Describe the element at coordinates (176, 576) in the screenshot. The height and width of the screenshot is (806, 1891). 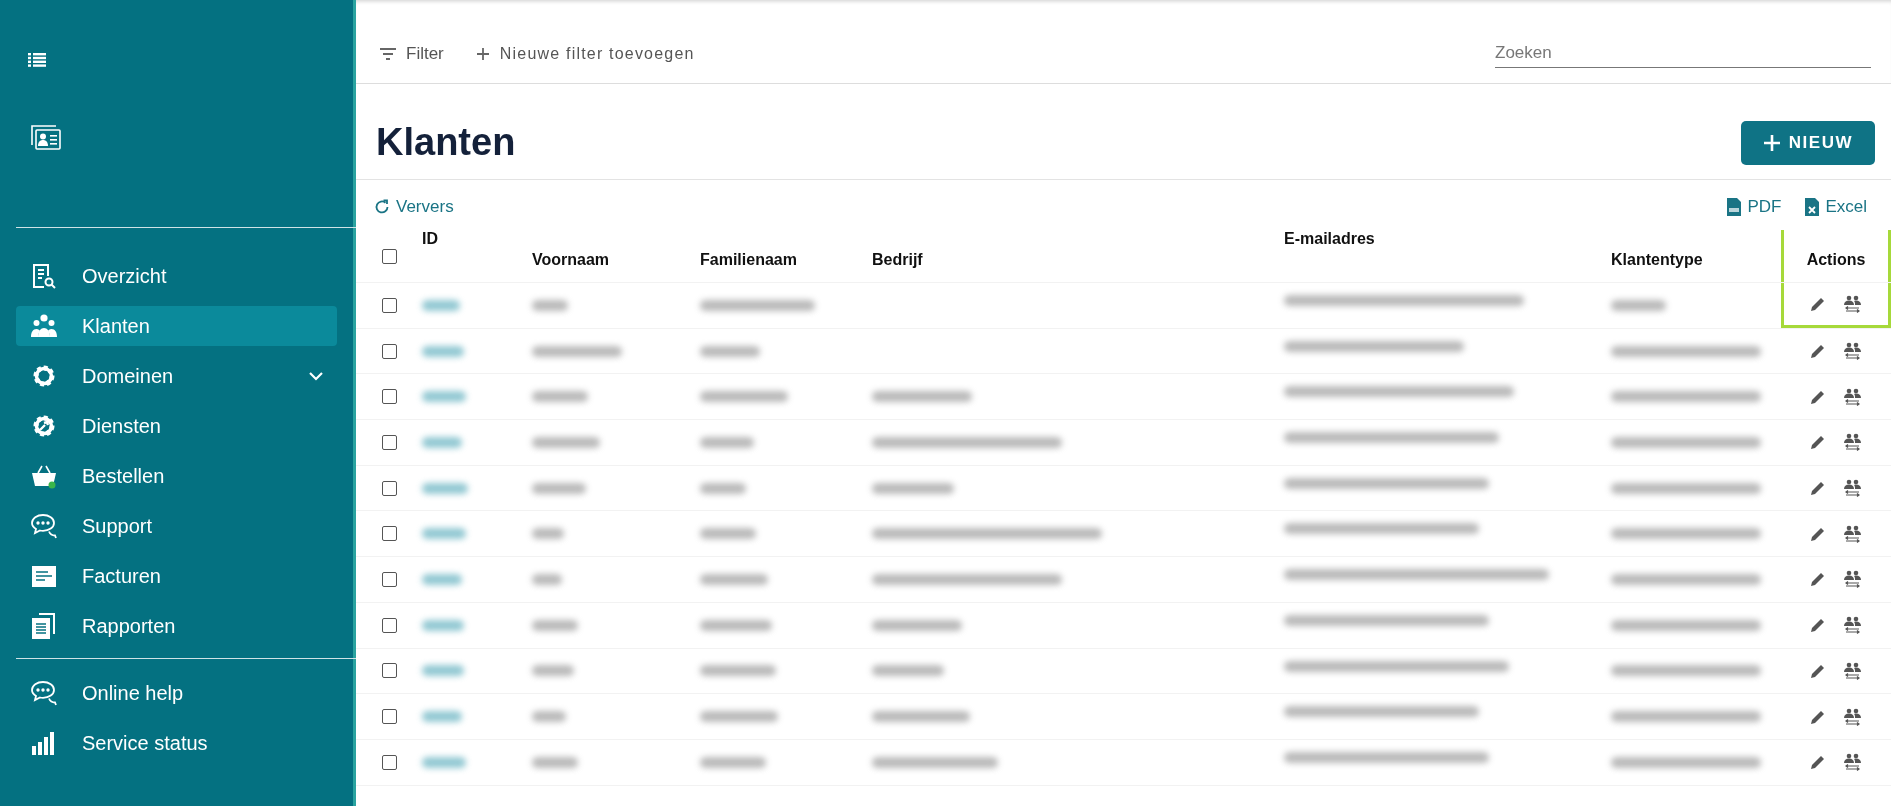
I see `sidebar-item: Facturen` at that location.